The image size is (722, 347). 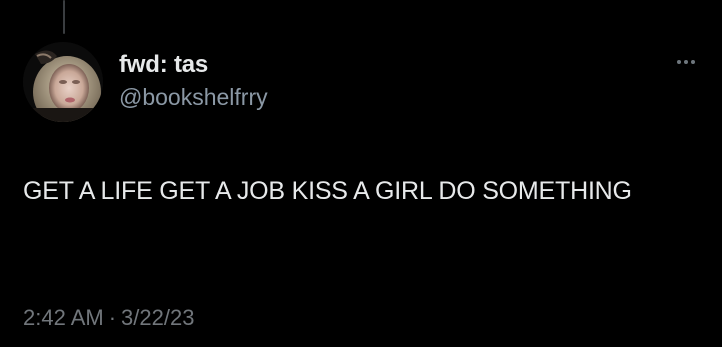 What do you see at coordinates (193, 65) in the screenshot?
I see `display-name: fwd: tas` at bounding box center [193, 65].